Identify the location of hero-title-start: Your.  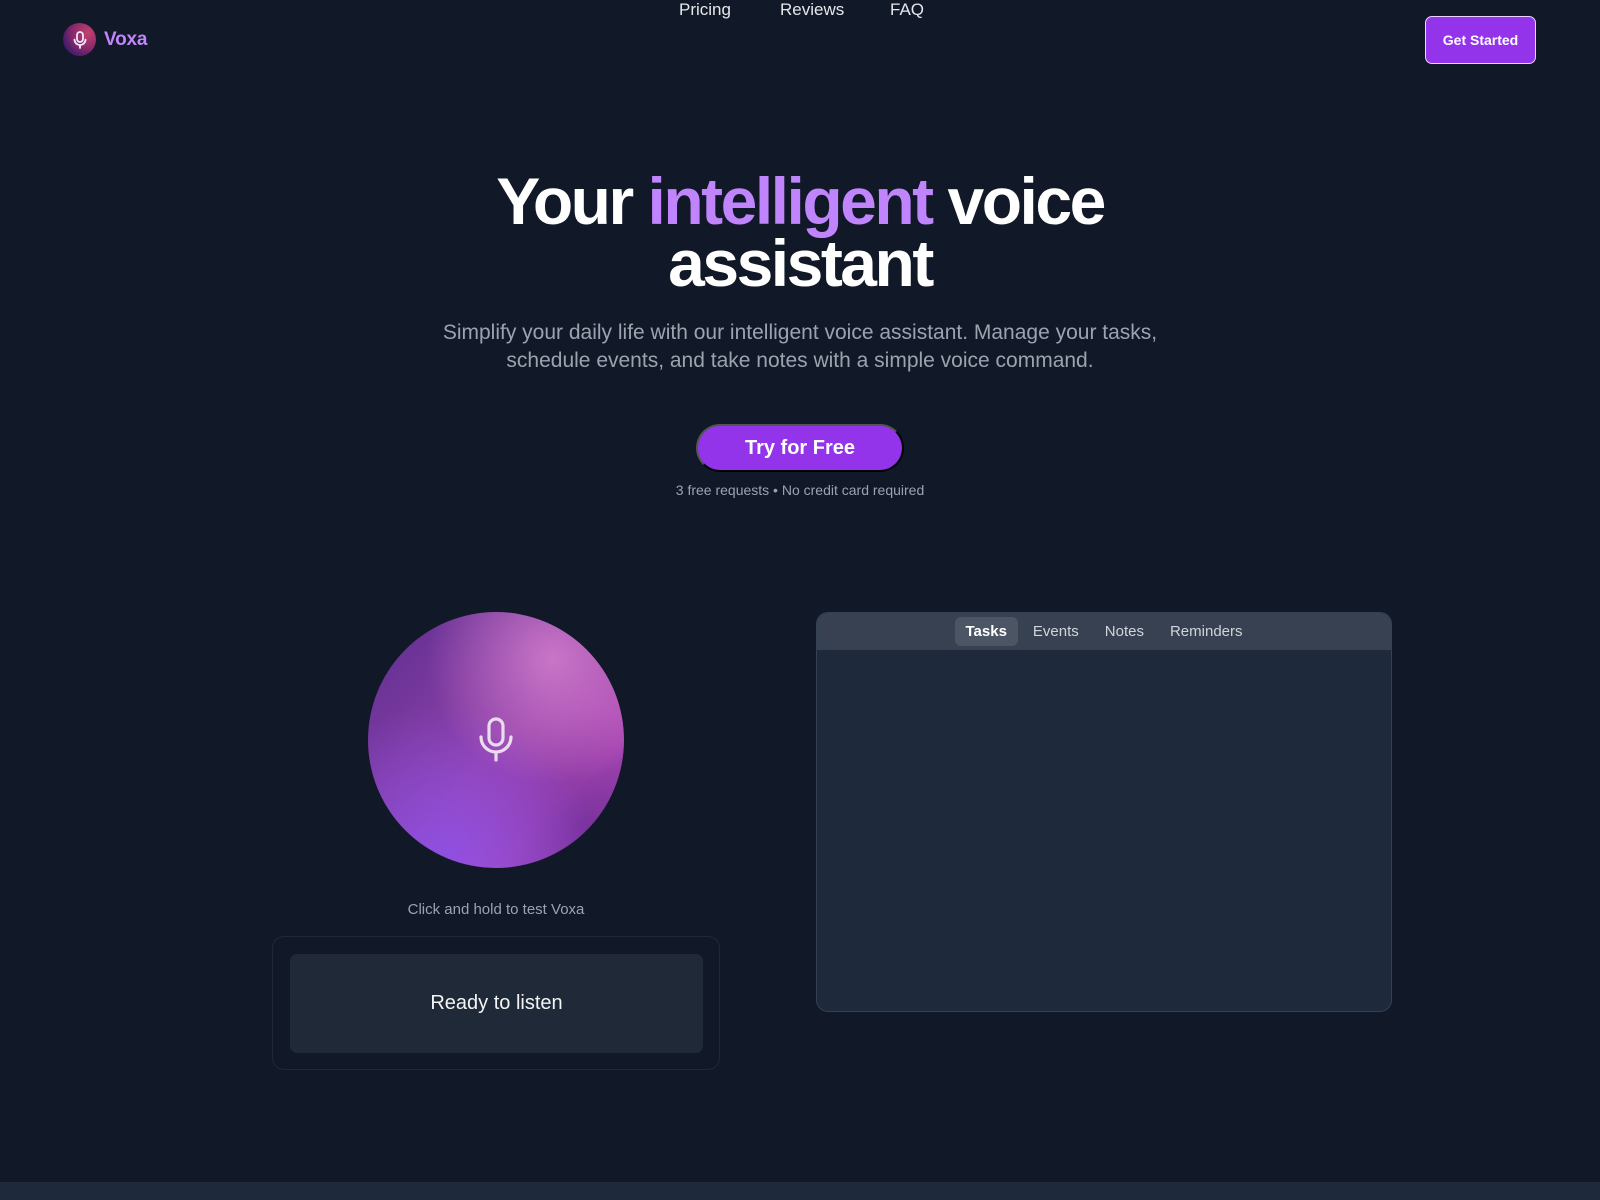
(572, 201).